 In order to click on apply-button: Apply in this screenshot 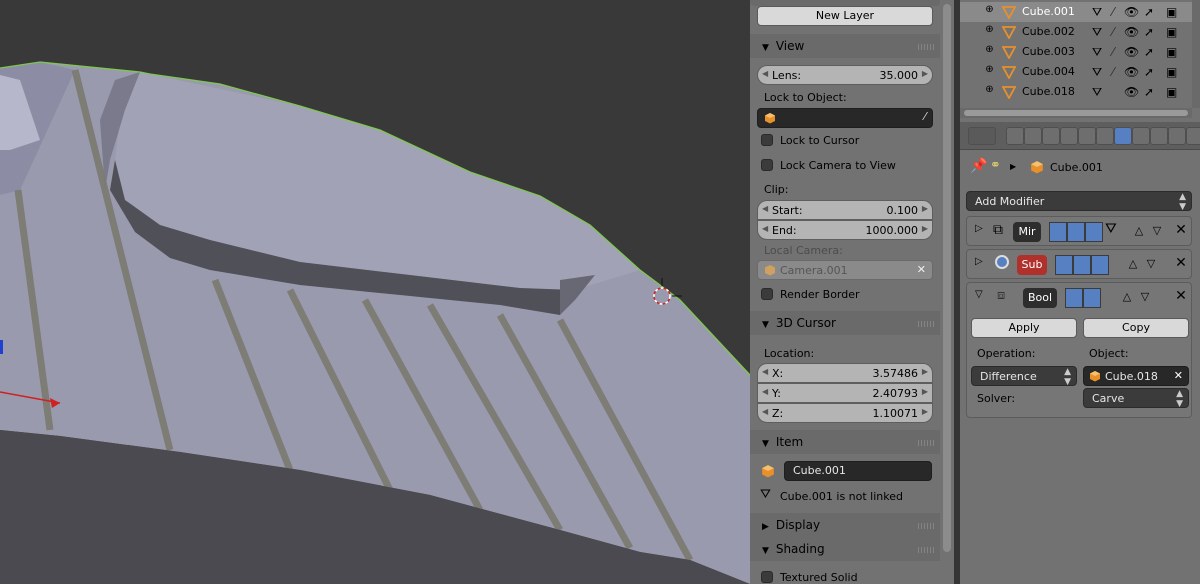, I will do `click(1024, 328)`.